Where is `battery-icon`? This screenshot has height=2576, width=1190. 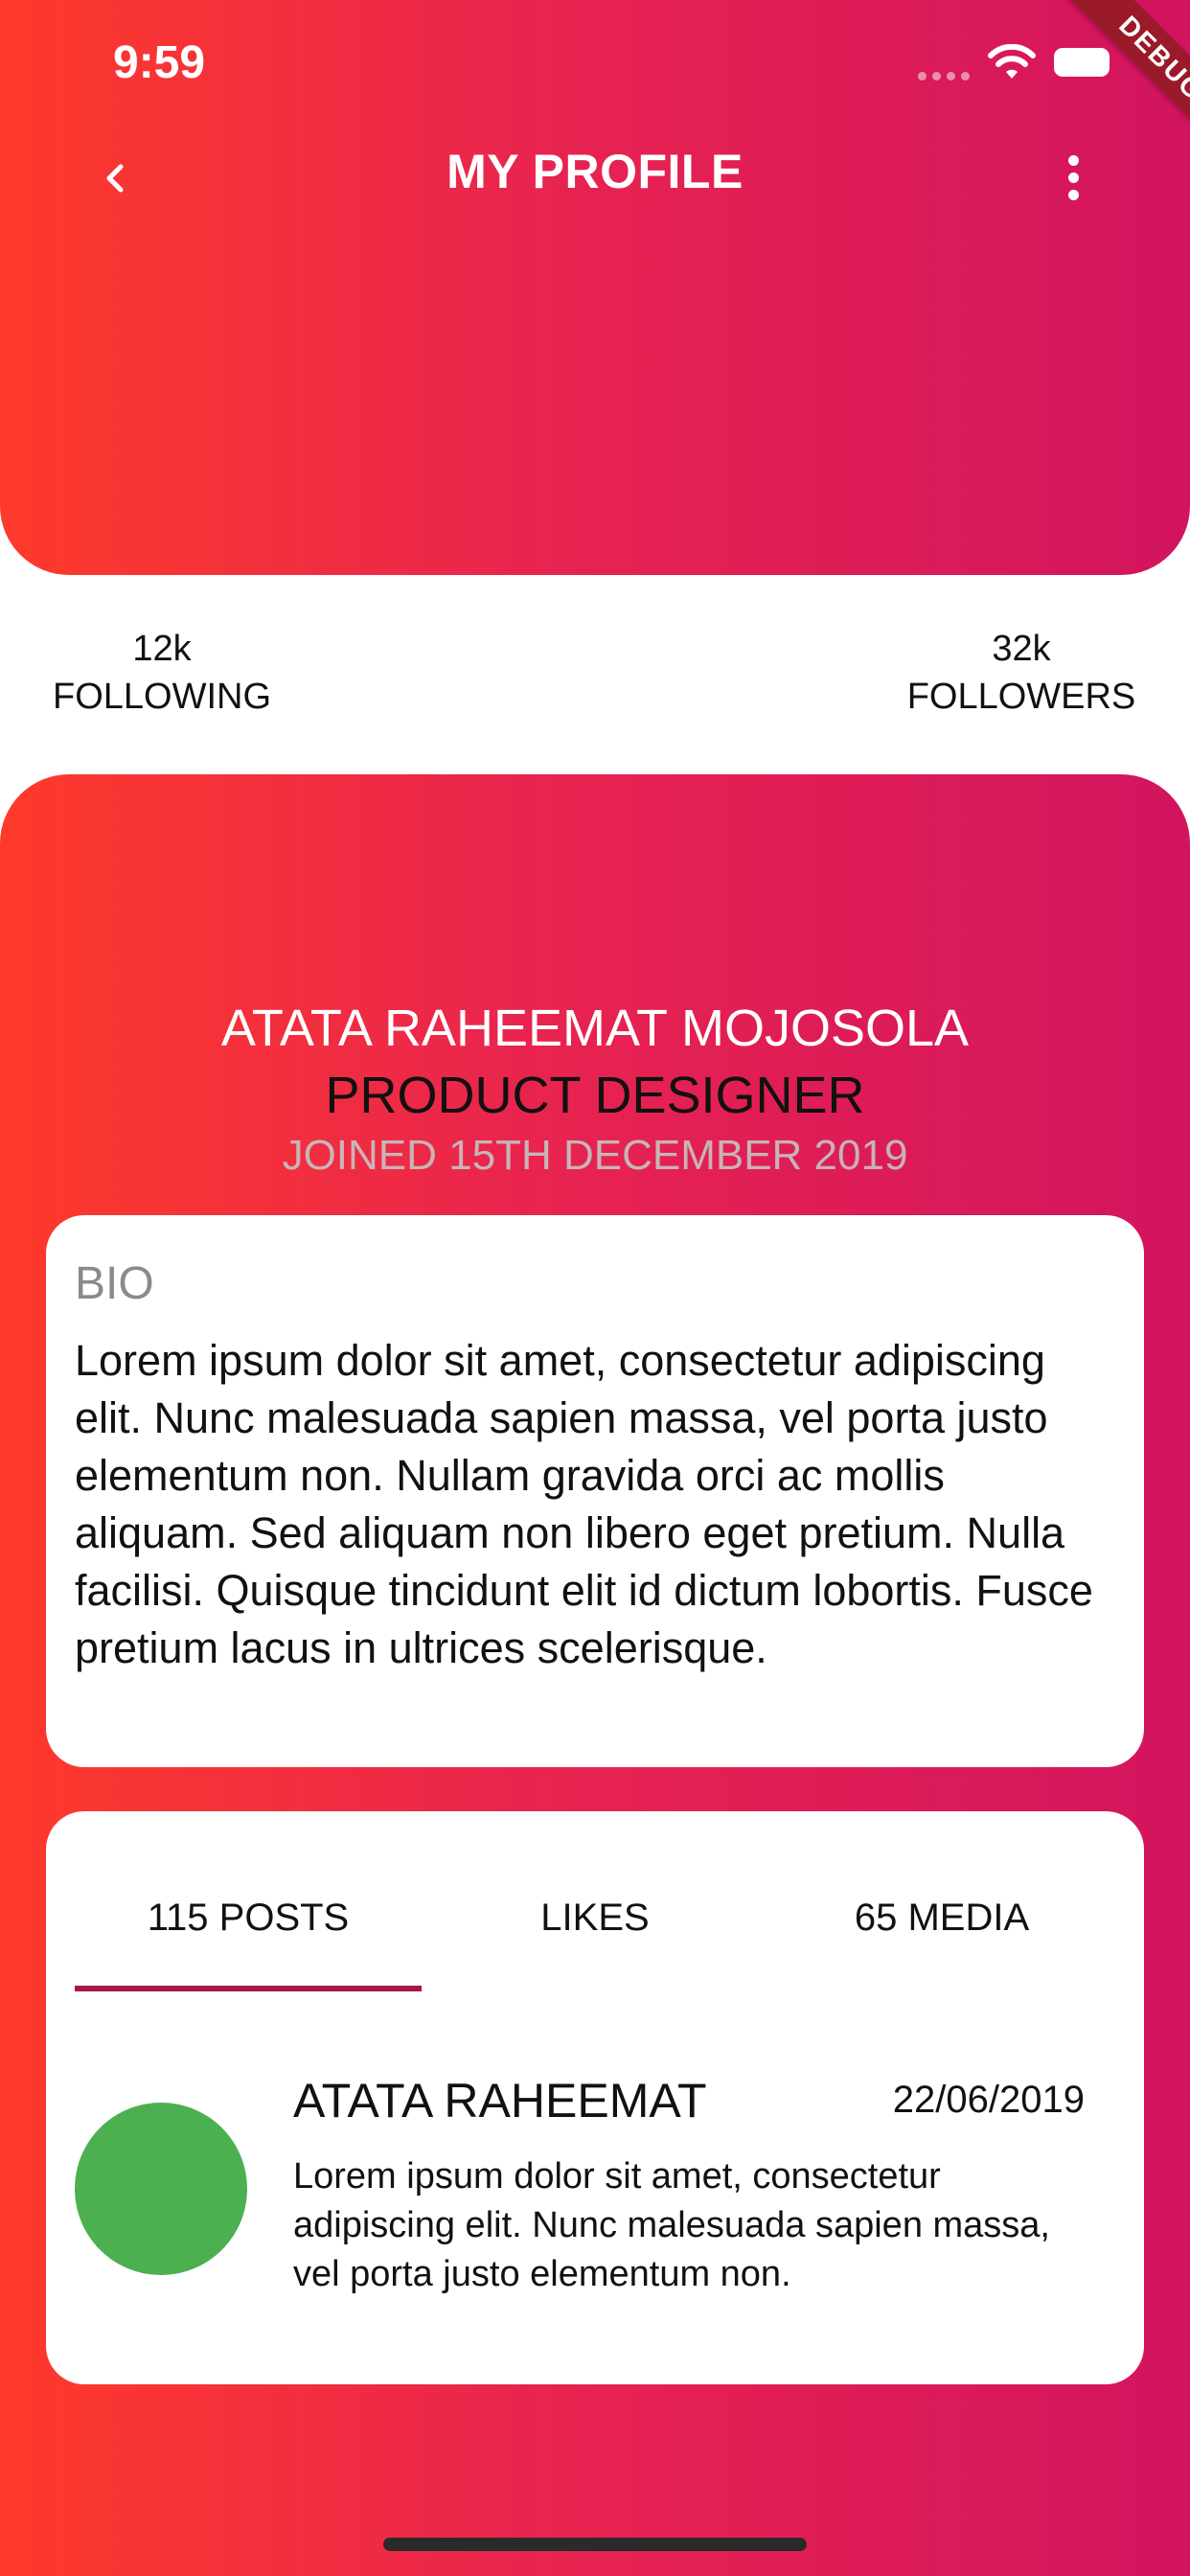
battery-icon is located at coordinates (1082, 63).